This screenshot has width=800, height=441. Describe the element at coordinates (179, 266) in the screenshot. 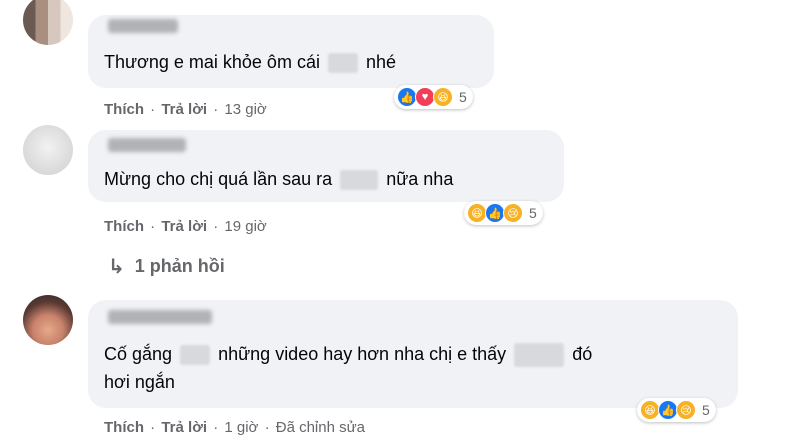

I see `replies-label: 1 phản hồi` at that location.